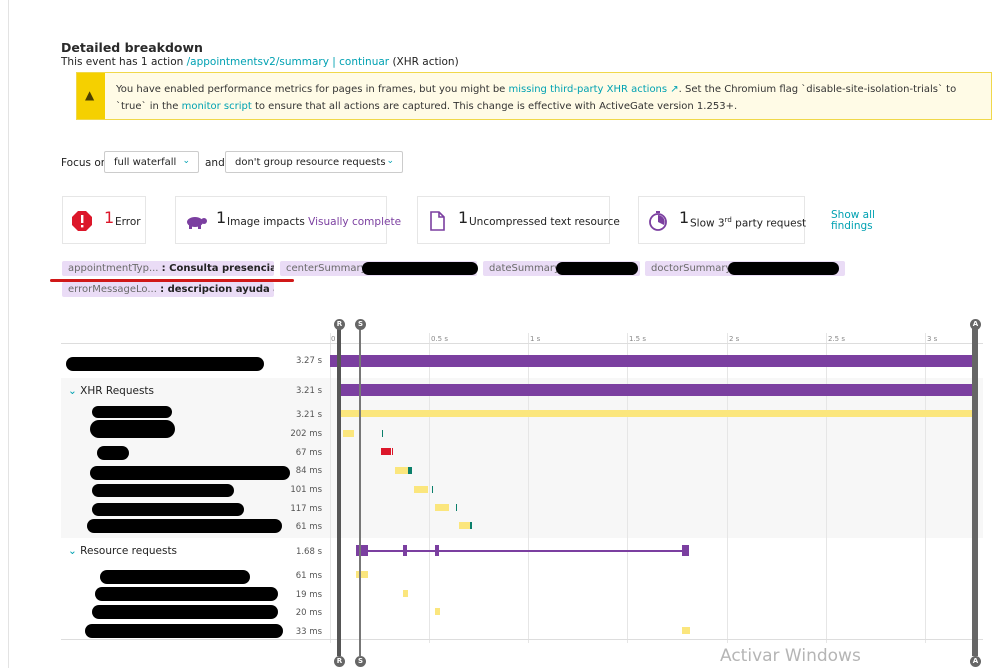 The height and width of the screenshot is (668, 998). I want to click on duration-label: 101 ms, so click(306, 490).